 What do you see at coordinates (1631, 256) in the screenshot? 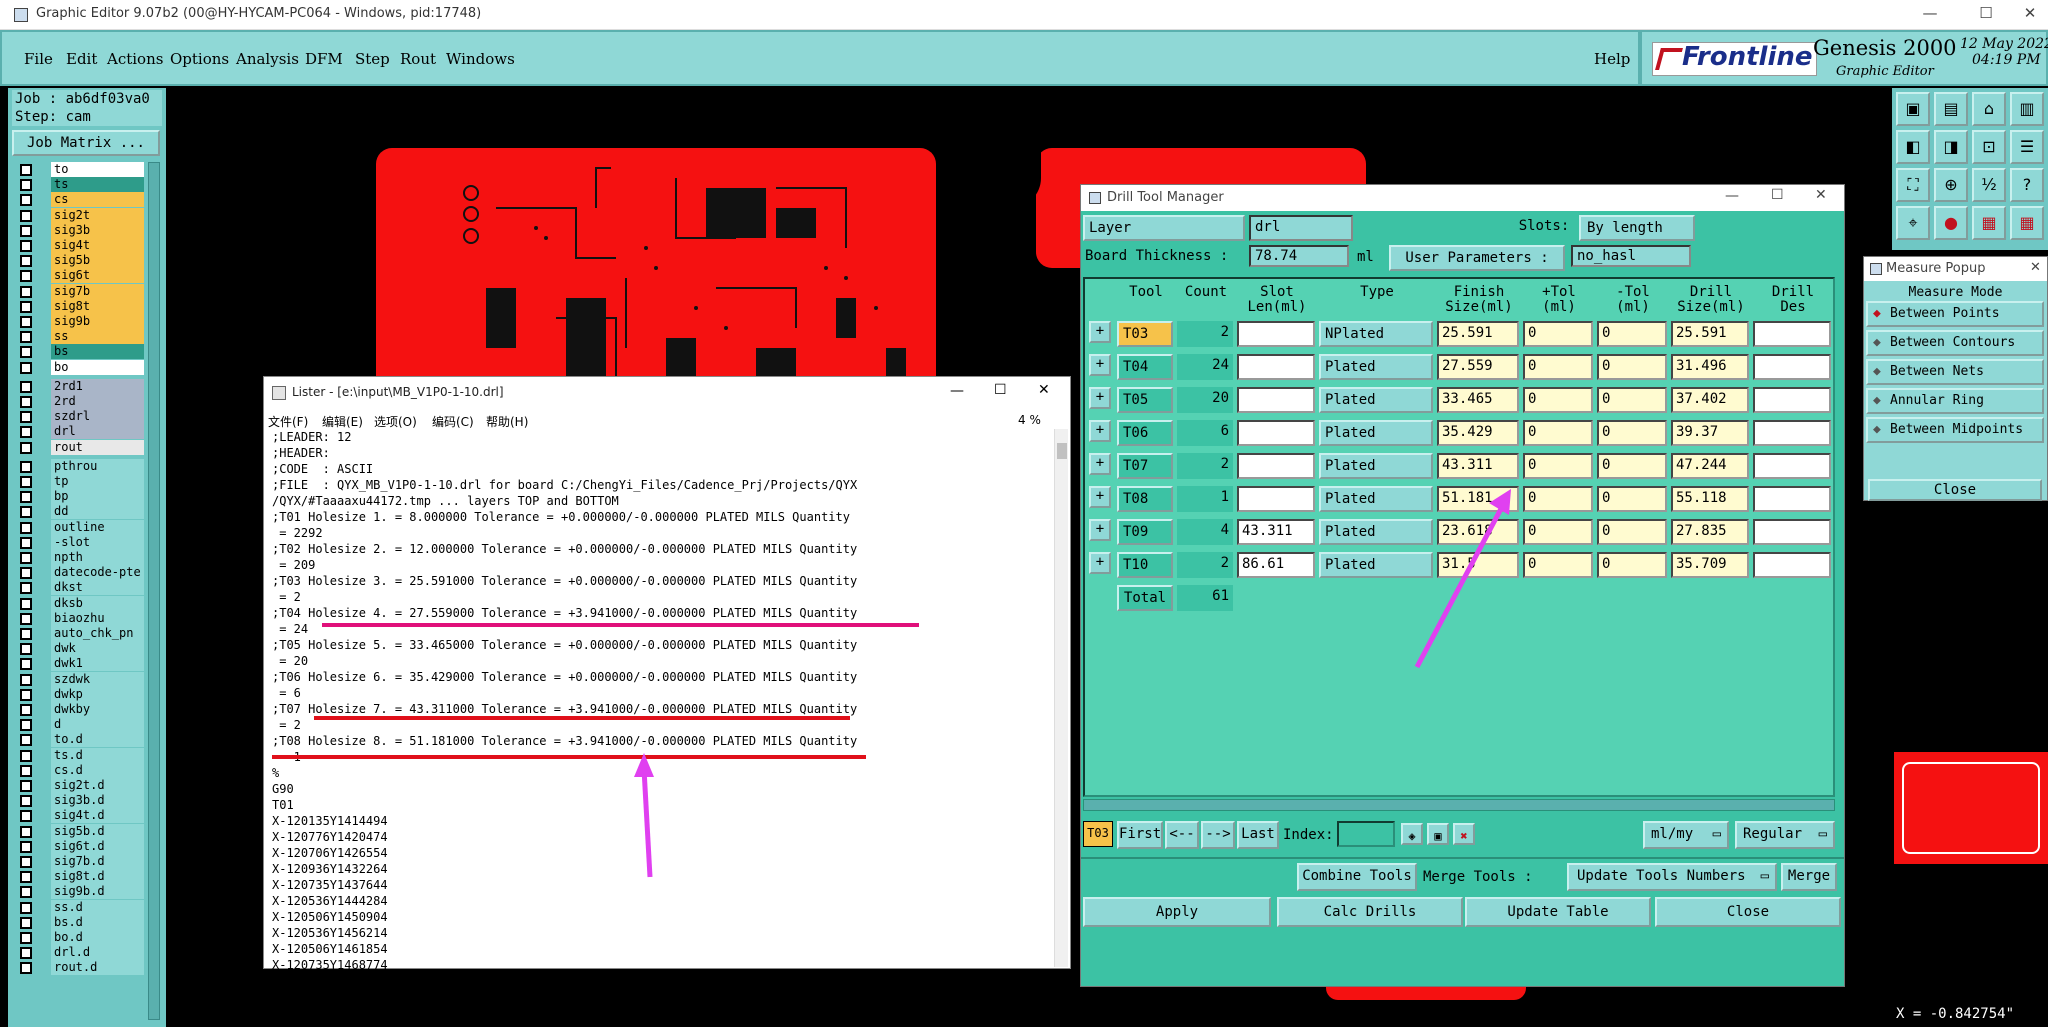
I see `user-parameters-input: no_hasl` at bounding box center [1631, 256].